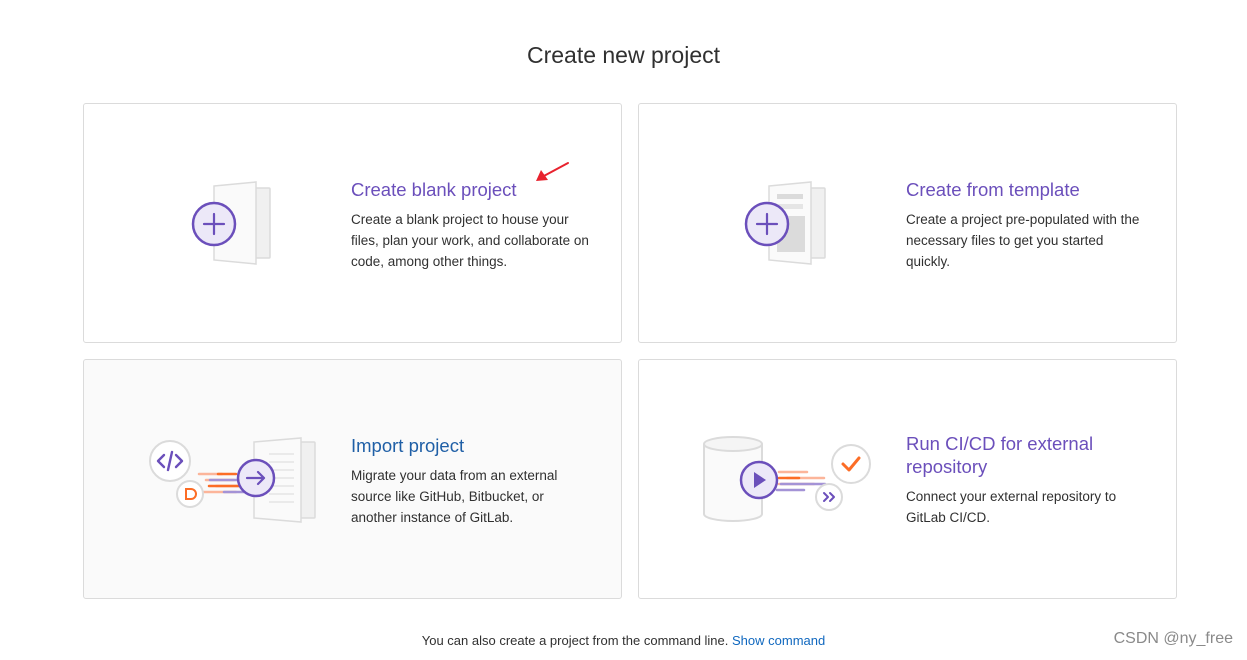  Describe the element at coordinates (623, 55) in the screenshot. I see `page-title: Create new project` at that location.